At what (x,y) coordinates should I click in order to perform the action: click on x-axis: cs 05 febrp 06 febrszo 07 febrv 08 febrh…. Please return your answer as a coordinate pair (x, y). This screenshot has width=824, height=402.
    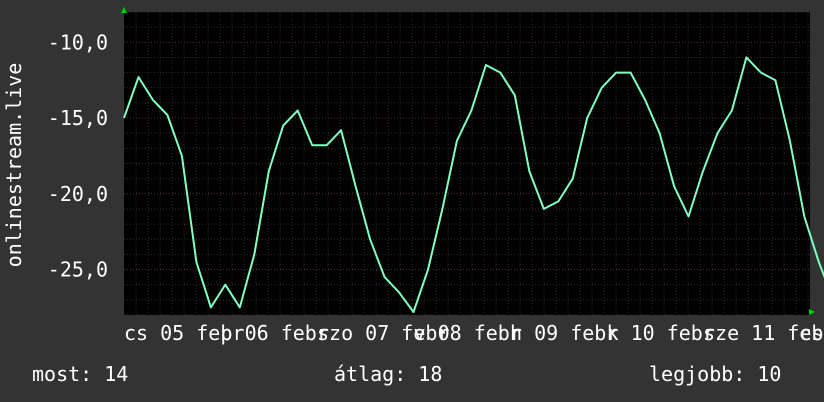
    Looking at the image, I should click on (474, 333).